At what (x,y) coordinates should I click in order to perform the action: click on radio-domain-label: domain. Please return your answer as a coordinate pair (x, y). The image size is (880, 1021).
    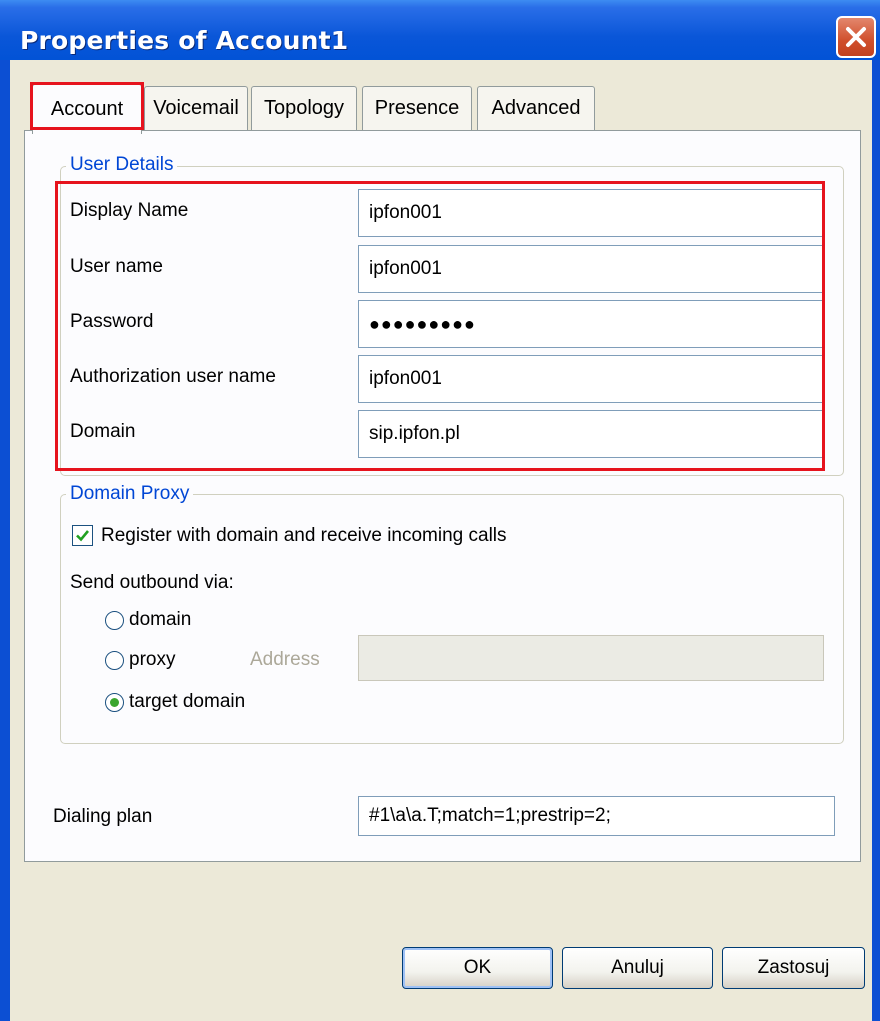
    Looking at the image, I should click on (160, 620).